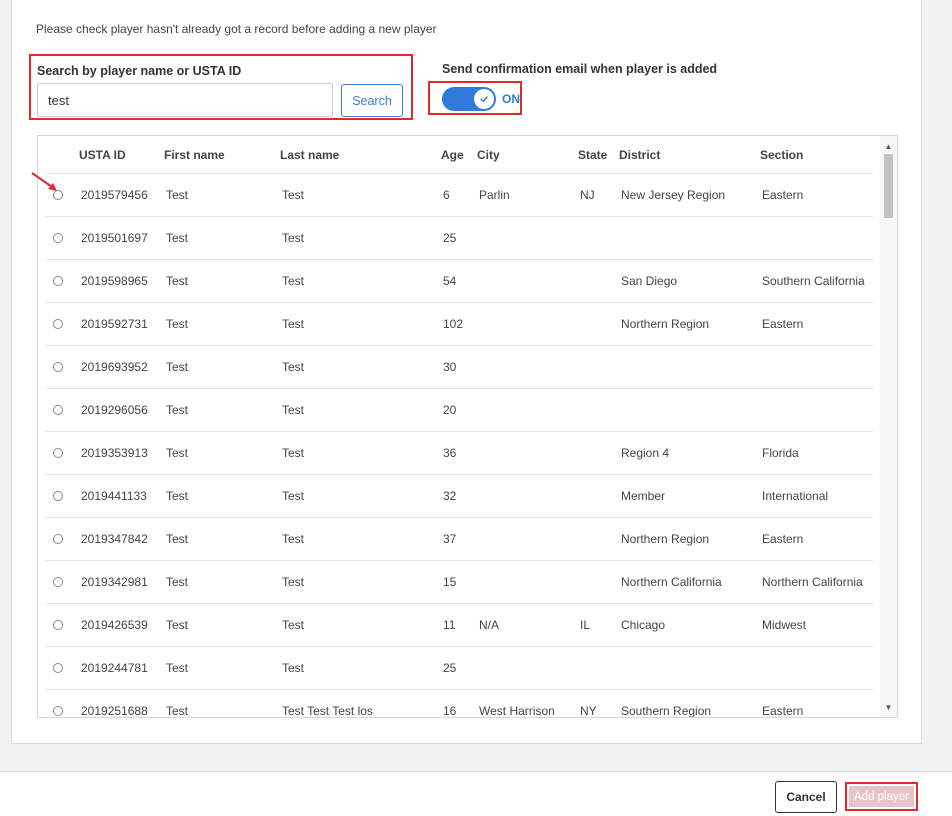 Image resolution: width=952 pixels, height=816 pixels. Describe the element at coordinates (806, 797) in the screenshot. I see `cancel-button: Cancel` at that location.